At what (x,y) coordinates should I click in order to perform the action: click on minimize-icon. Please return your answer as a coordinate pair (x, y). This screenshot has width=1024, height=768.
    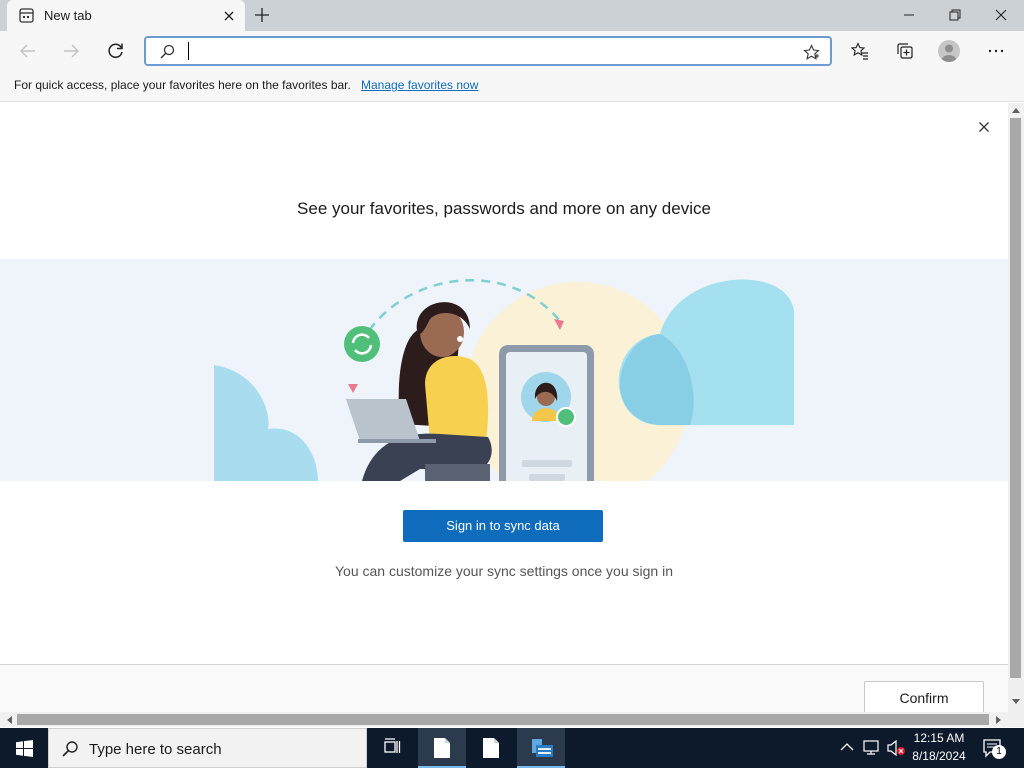
    Looking at the image, I should click on (909, 15).